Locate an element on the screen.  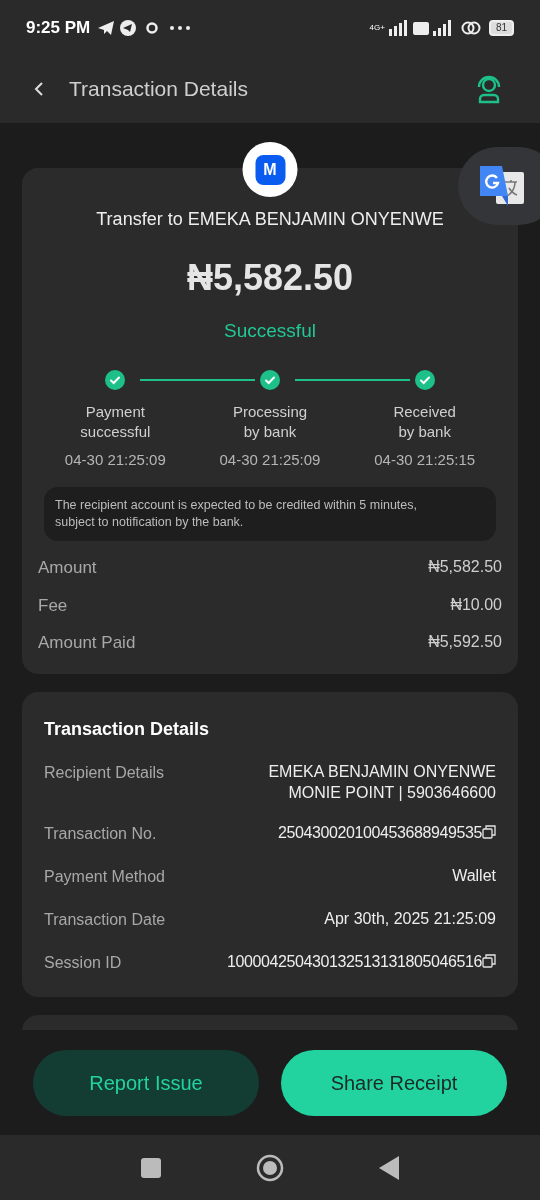
detail-label: Transaction No. is located at coordinates (100, 833).